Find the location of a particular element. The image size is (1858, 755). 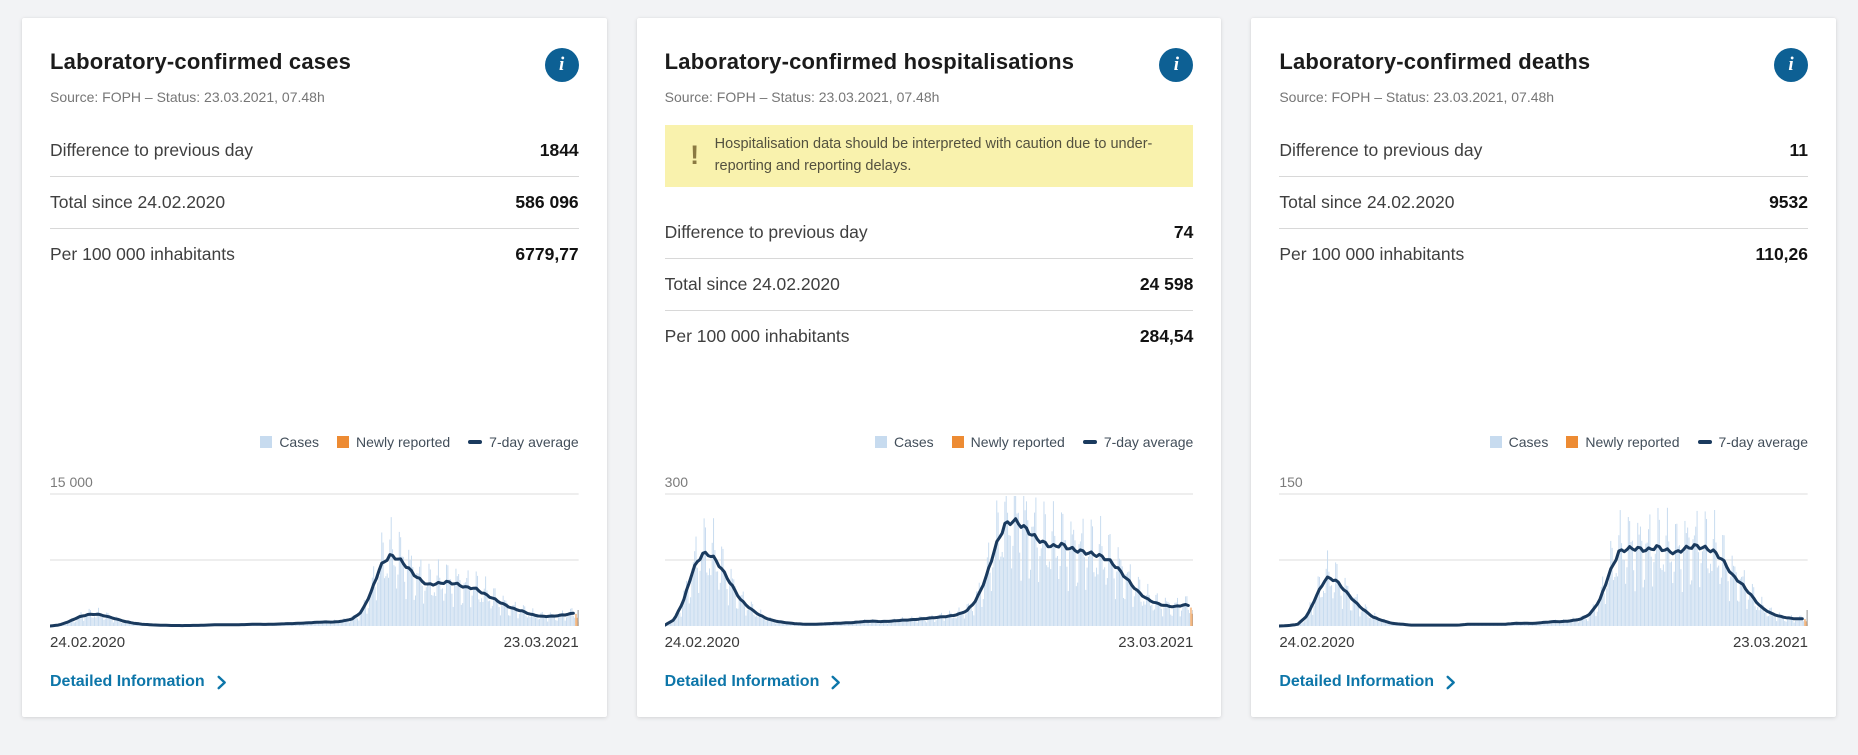

stat-value: 110,26 is located at coordinates (1782, 254).